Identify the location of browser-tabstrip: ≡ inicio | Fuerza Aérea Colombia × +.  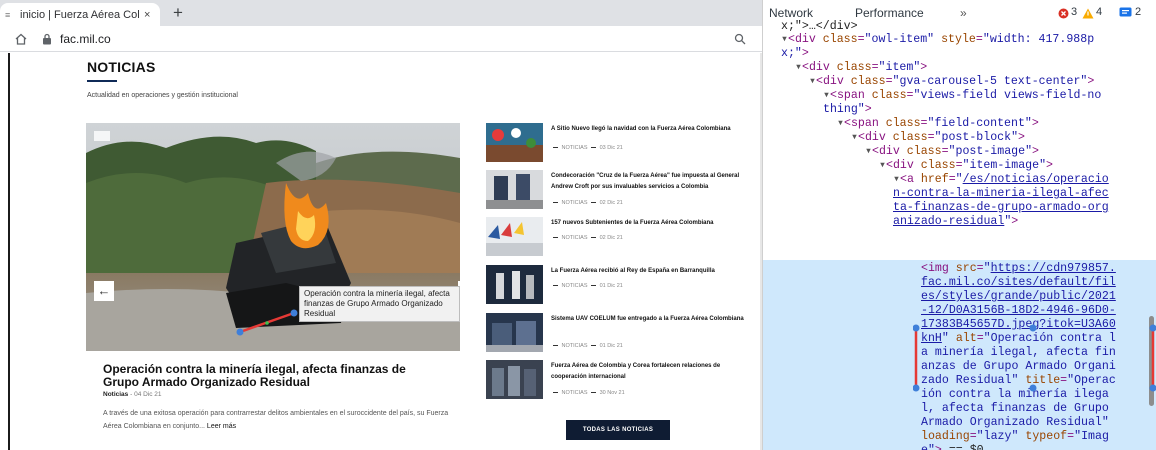
(381, 13).